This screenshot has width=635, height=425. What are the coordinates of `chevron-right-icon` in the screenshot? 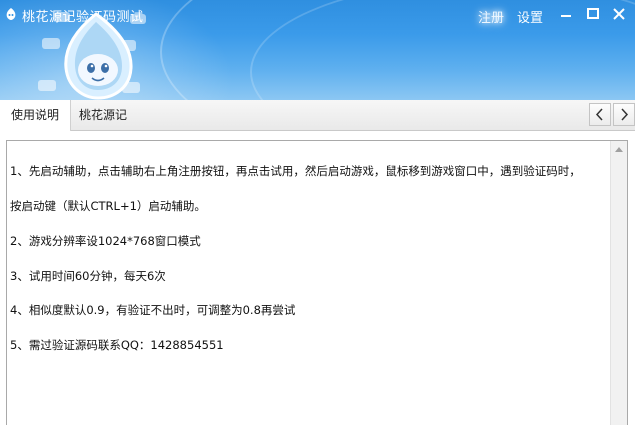 It's located at (625, 114).